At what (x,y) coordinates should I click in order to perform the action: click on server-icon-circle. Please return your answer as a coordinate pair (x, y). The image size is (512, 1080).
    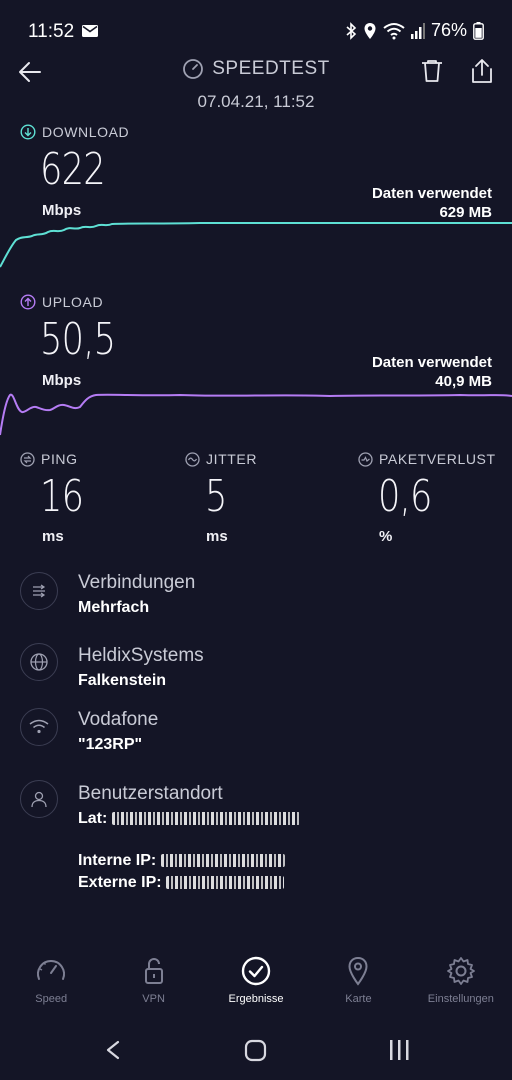
    Looking at the image, I should click on (39, 662).